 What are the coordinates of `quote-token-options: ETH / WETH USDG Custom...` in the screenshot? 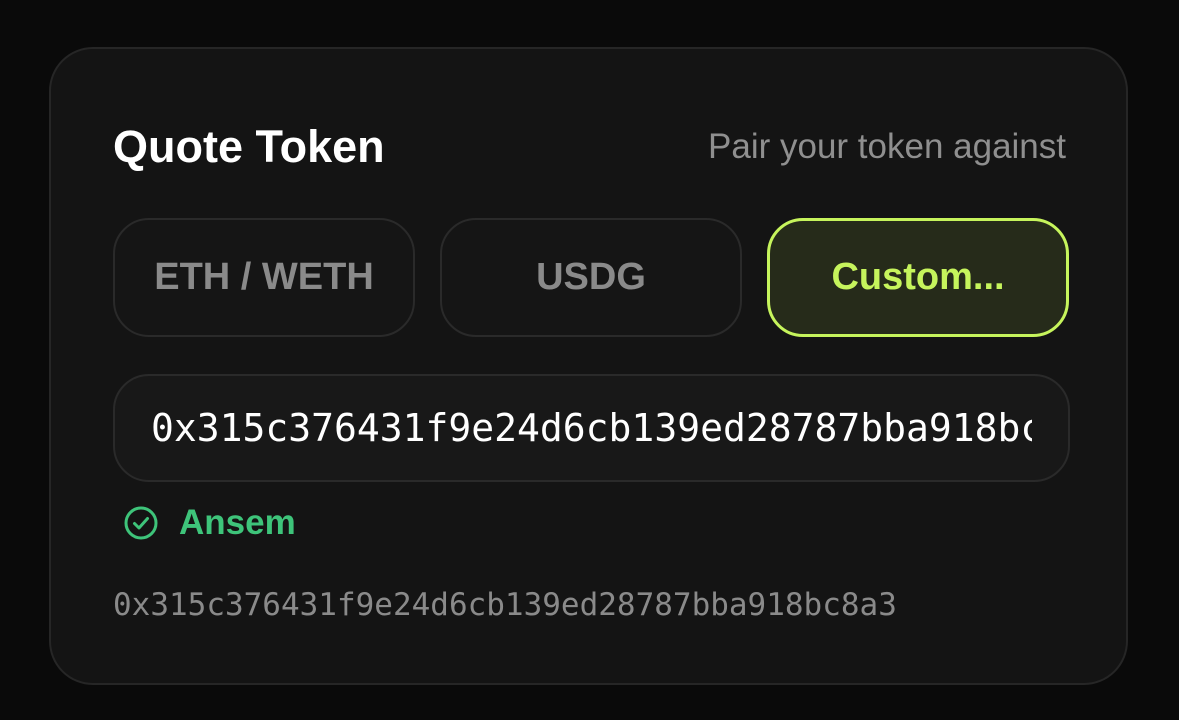 It's located at (591, 277).